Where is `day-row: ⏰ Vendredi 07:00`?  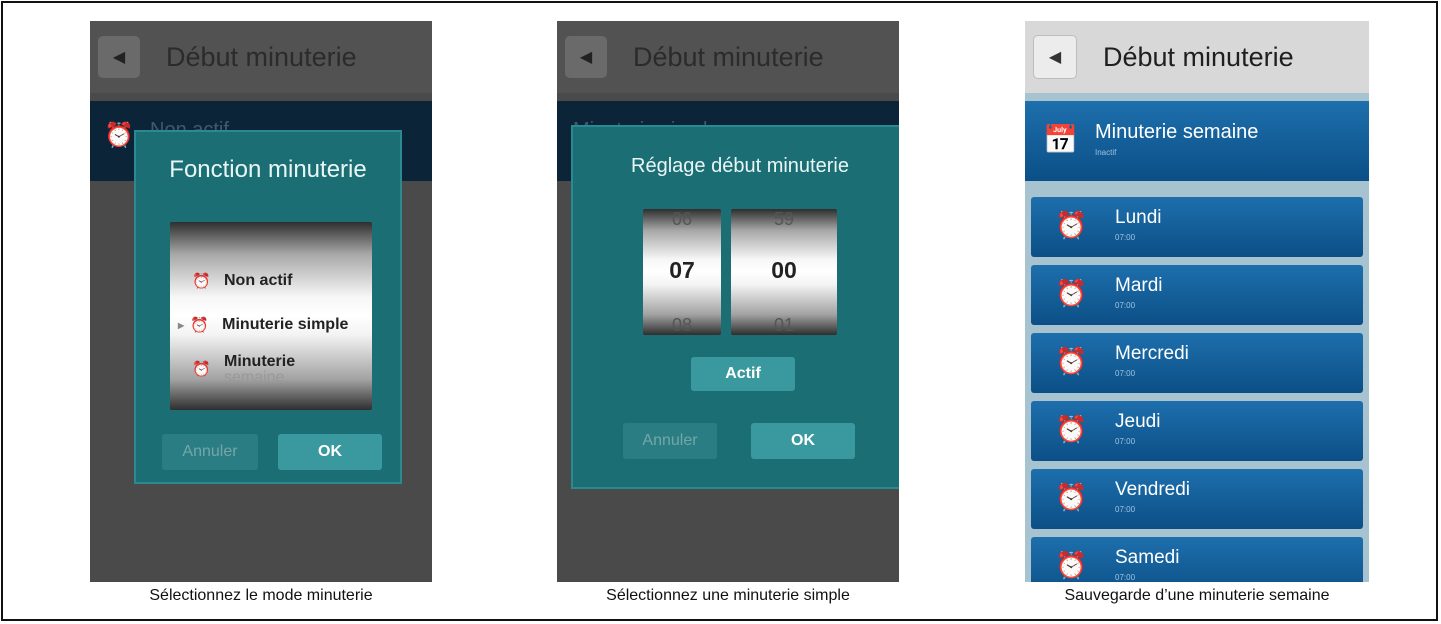
day-row: ⏰ Vendredi 07:00 is located at coordinates (1197, 499).